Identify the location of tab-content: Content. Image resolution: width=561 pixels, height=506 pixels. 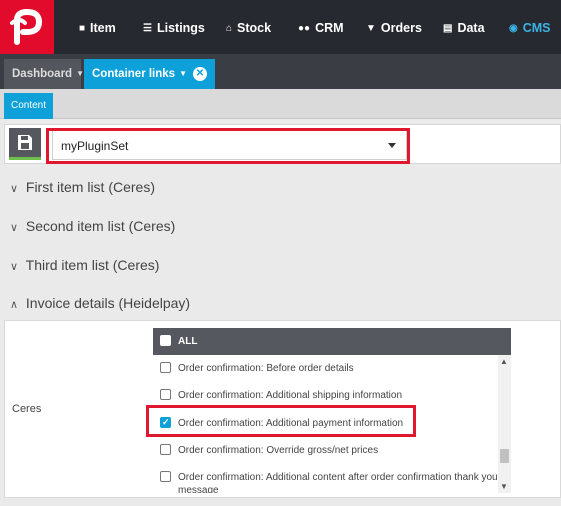
(28, 106).